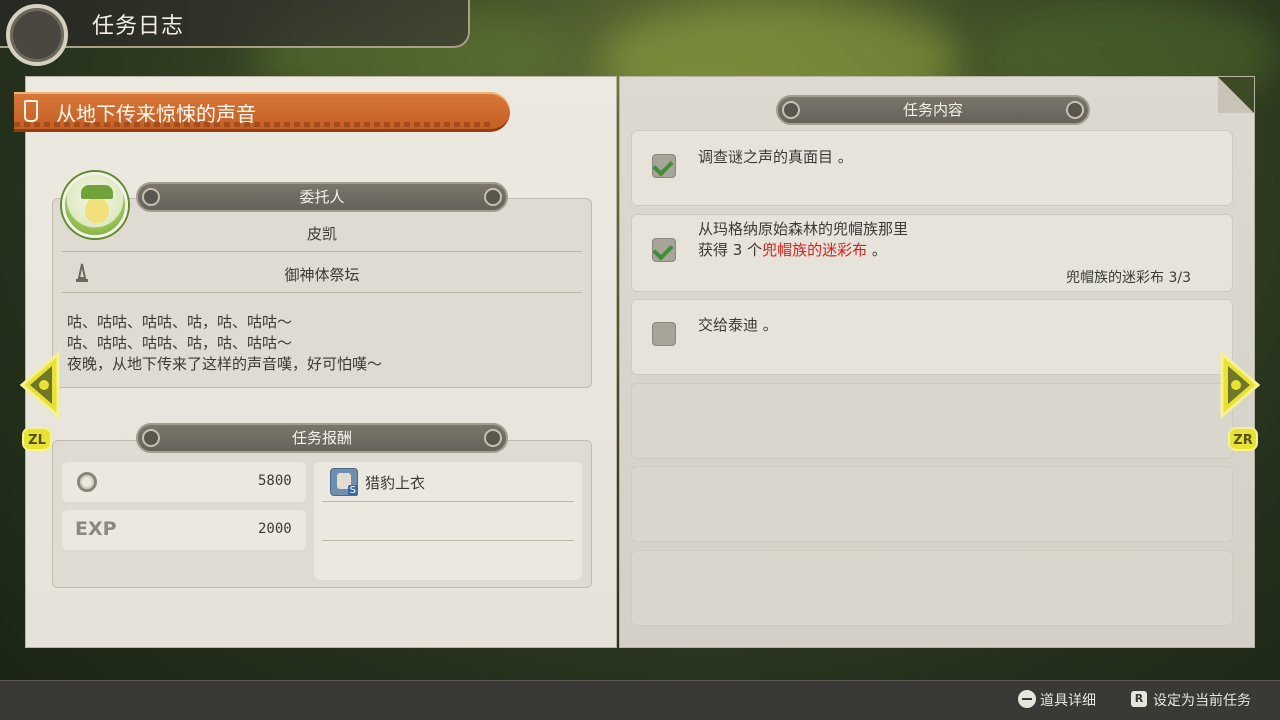 The image size is (1280, 720). Describe the element at coordinates (775, 157) in the screenshot. I see `task-description: 调查谜之声的真面目 。` at that location.